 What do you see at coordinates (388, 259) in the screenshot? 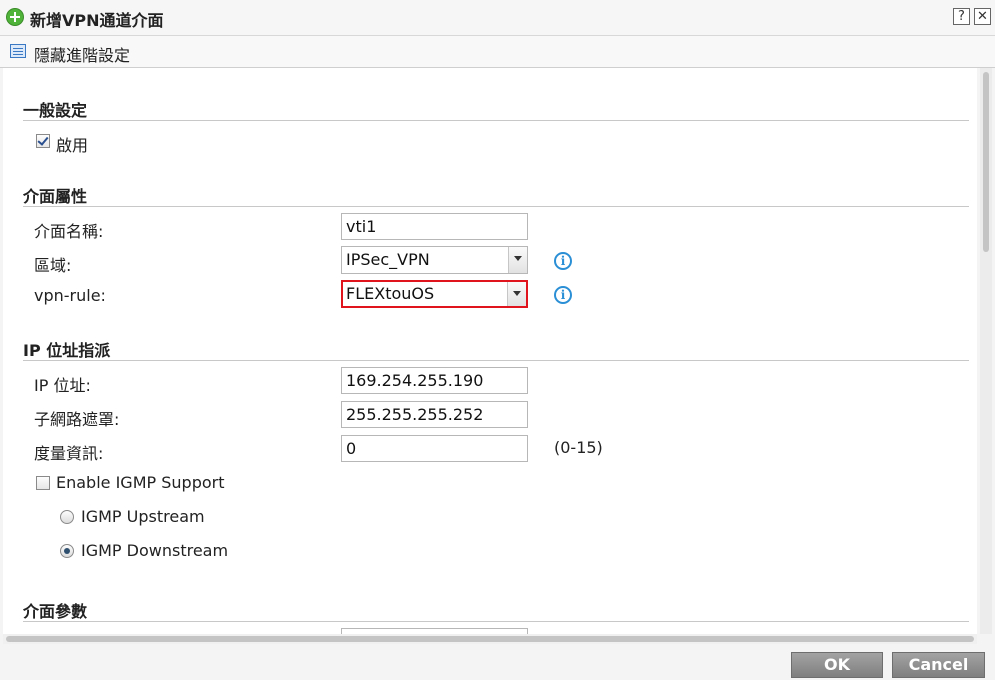
I see `zone-select-value: IPSec_VPN` at bounding box center [388, 259].